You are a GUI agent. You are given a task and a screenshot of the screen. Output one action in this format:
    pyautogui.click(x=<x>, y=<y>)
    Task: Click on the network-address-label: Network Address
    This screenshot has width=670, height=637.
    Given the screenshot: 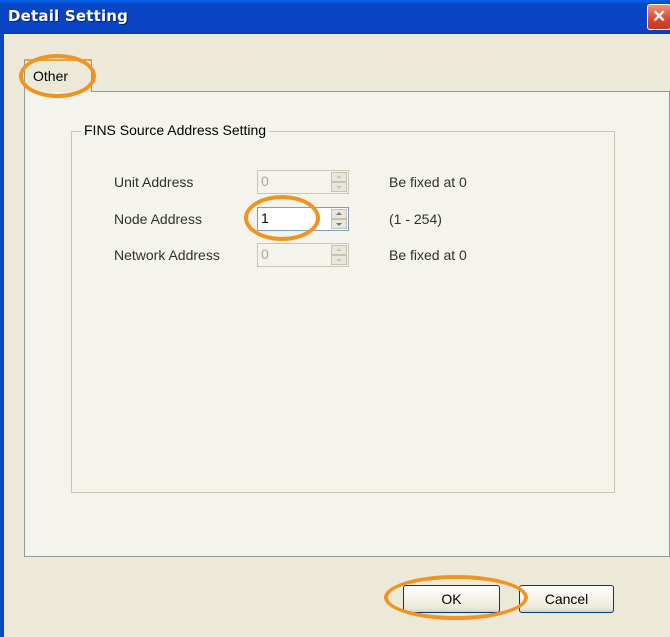 What is the action you would take?
    pyautogui.click(x=167, y=255)
    